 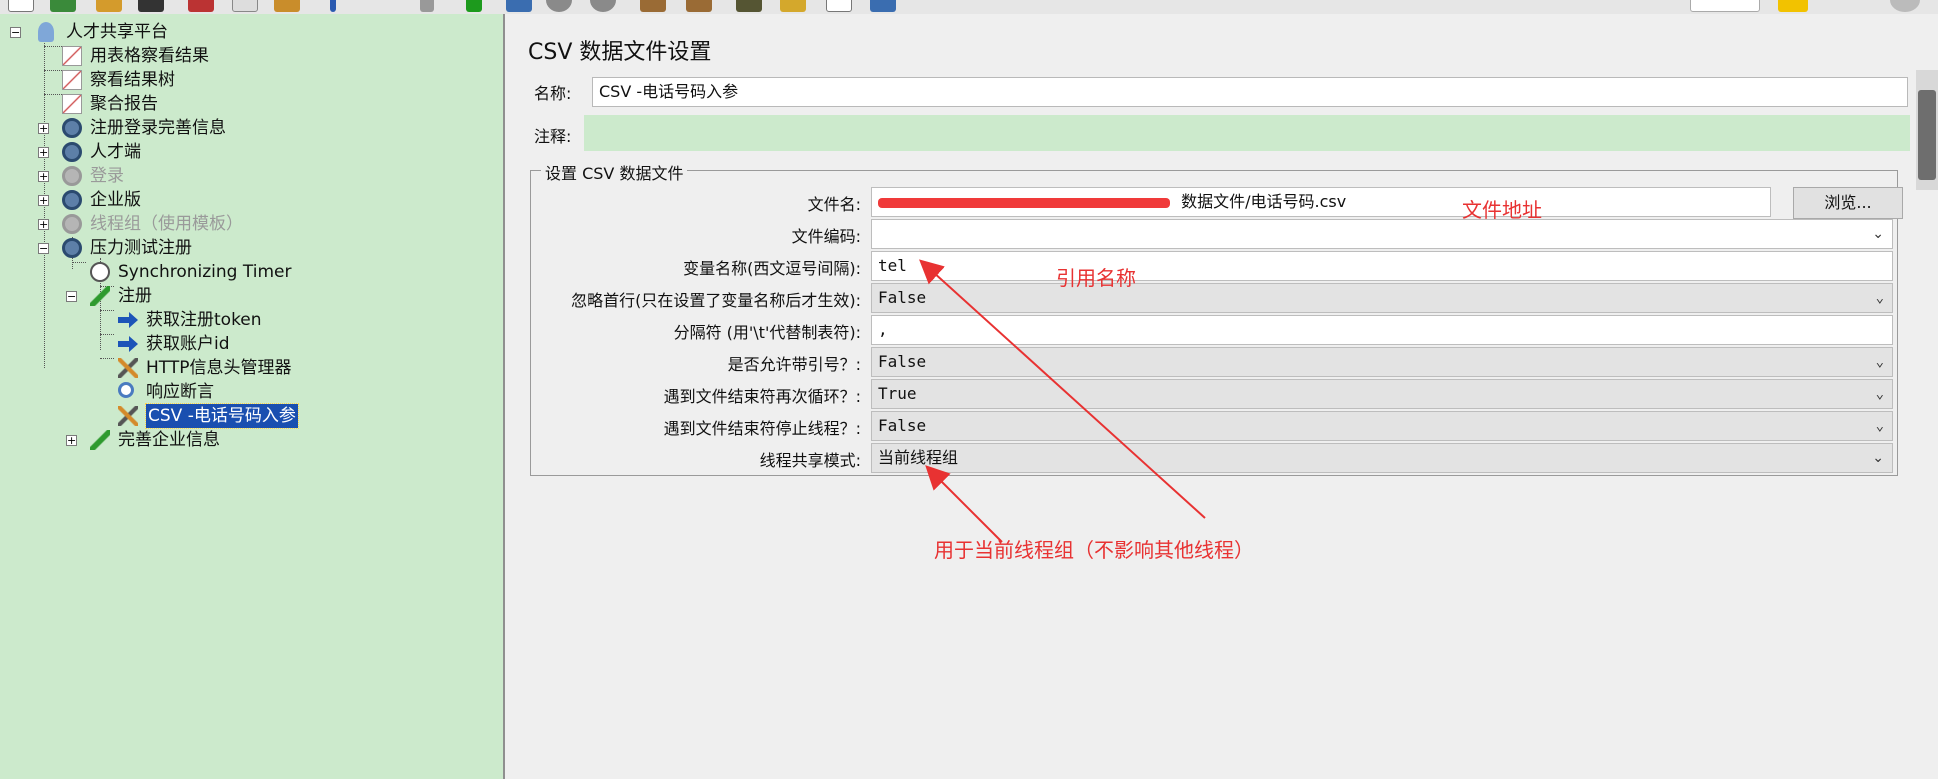 What do you see at coordinates (245, 6) in the screenshot?
I see `copy-icon` at bounding box center [245, 6].